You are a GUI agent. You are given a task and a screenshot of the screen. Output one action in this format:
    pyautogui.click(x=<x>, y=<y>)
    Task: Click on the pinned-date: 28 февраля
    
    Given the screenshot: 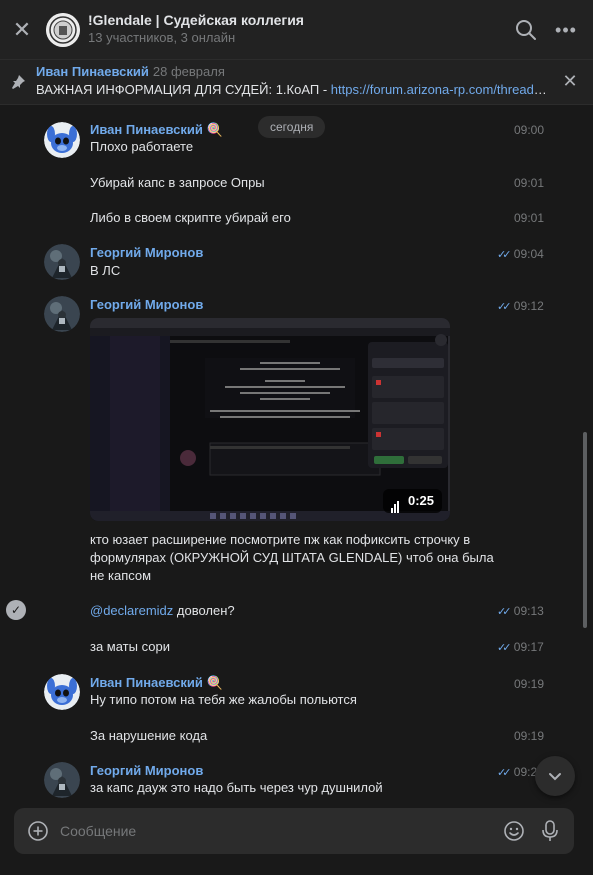 What is the action you would take?
    pyautogui.click(x=188, y=71)
    